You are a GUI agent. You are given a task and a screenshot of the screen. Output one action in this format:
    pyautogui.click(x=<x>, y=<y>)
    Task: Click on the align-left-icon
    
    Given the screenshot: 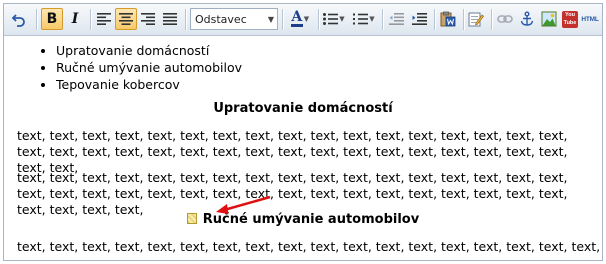 What is the action you would take?
    pyautogui.click(x=104, y=19)
    